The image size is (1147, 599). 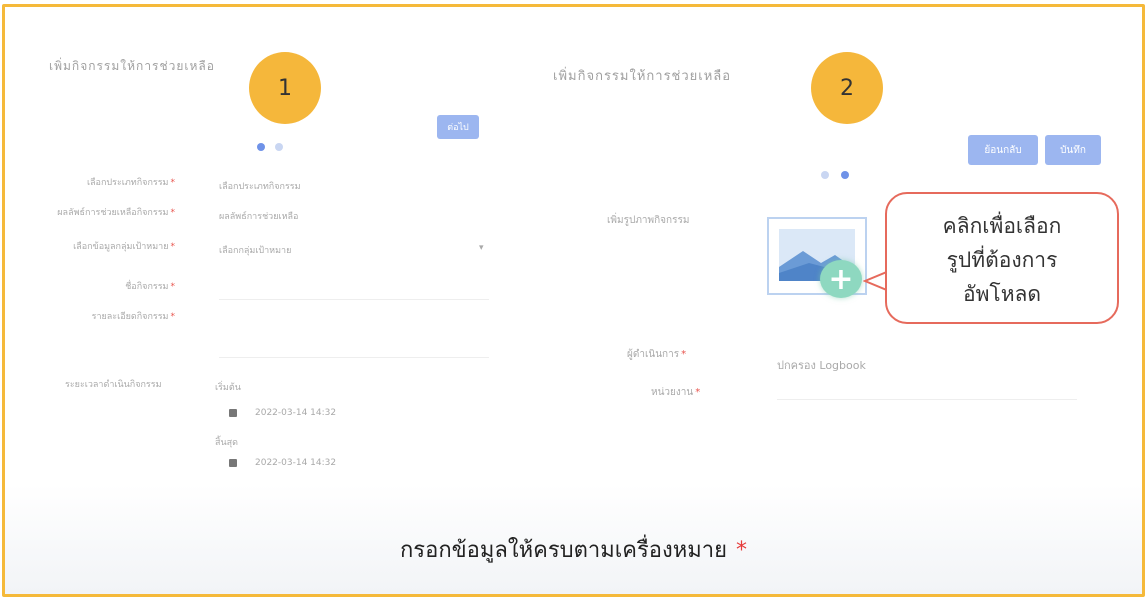 I want to click on step1-dot-active, so click(x=261, y=147).